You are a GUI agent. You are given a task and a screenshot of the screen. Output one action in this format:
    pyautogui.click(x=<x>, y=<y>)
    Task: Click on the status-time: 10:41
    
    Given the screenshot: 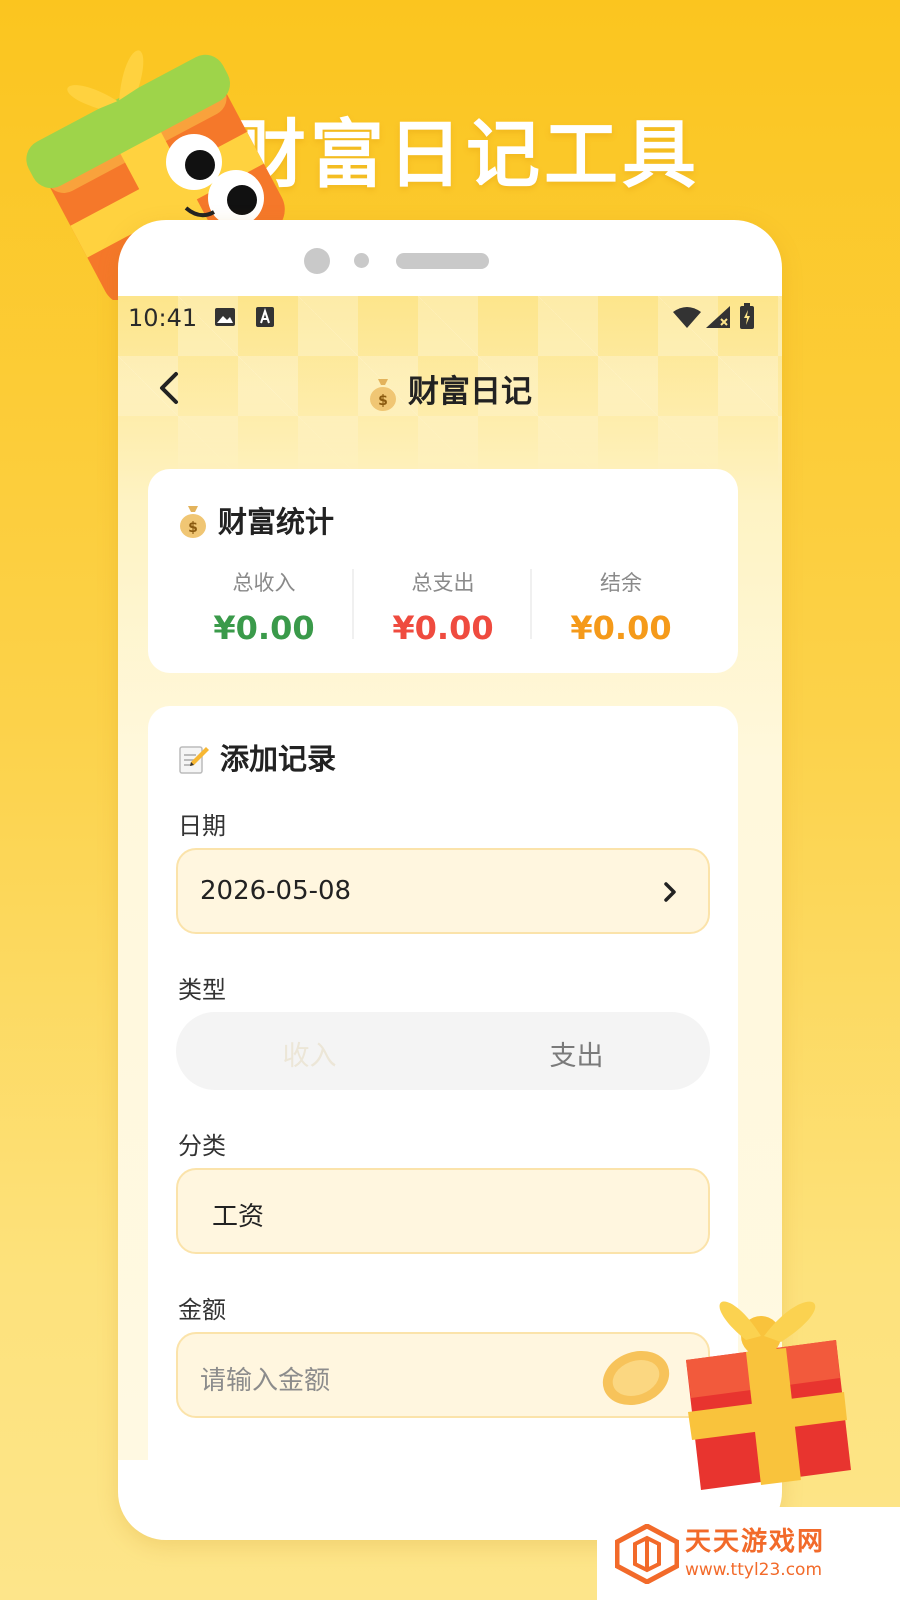 What is the action you would take?
    pyautogui.click(x=163, y=318)
    